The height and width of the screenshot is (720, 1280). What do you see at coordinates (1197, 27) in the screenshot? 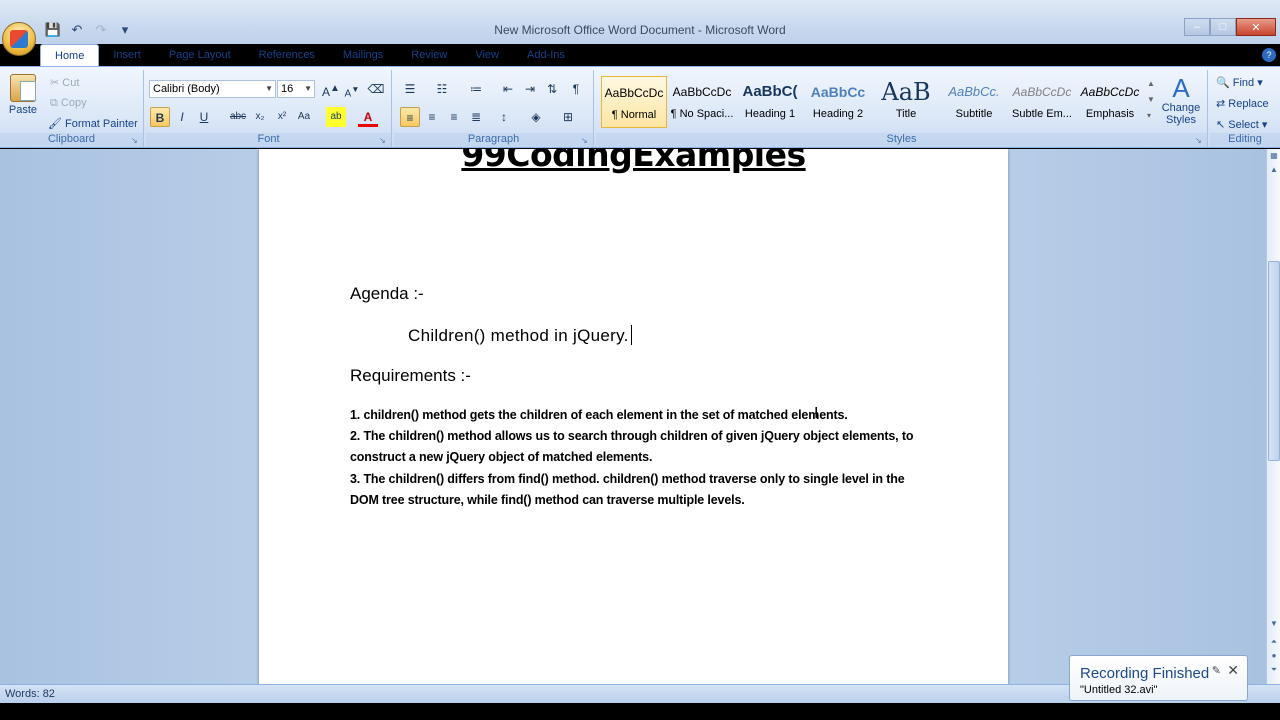
I see `minimize-button: ‒` at bounding box center [1197, 27].